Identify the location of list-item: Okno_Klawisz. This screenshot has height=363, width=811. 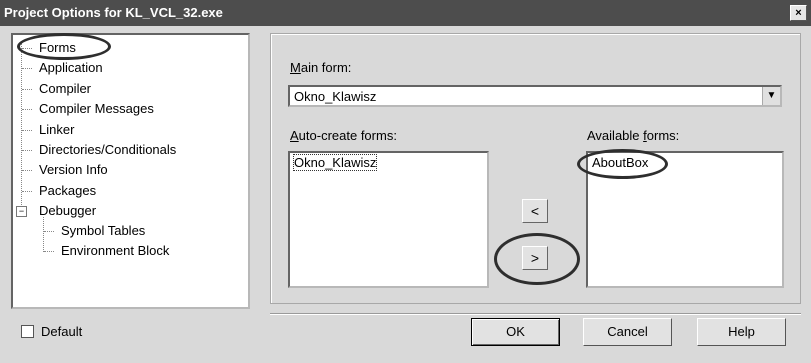
(335, 162).